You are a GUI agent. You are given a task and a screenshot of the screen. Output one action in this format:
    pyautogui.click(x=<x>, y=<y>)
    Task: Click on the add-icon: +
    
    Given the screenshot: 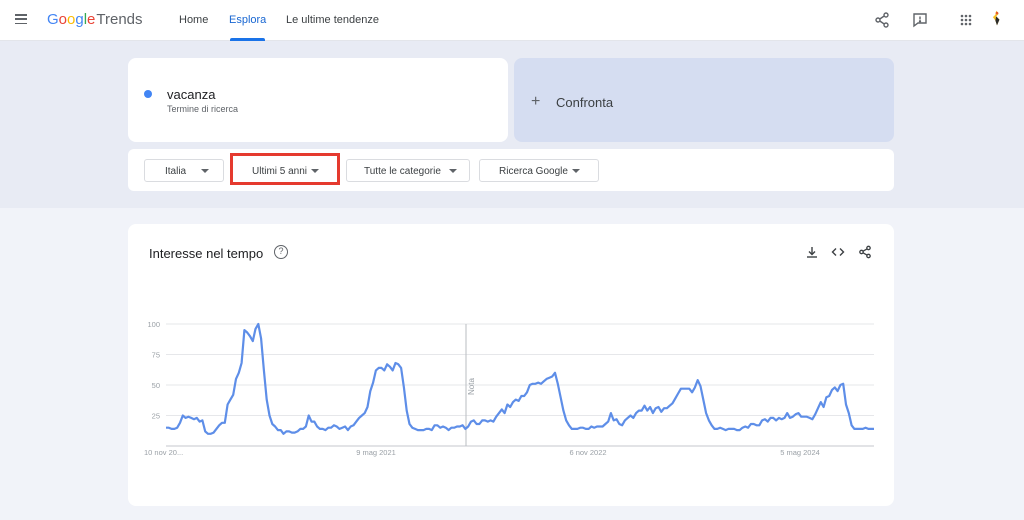 What is the action you would take?
    pyautogui.click(x=535, y=102)
    